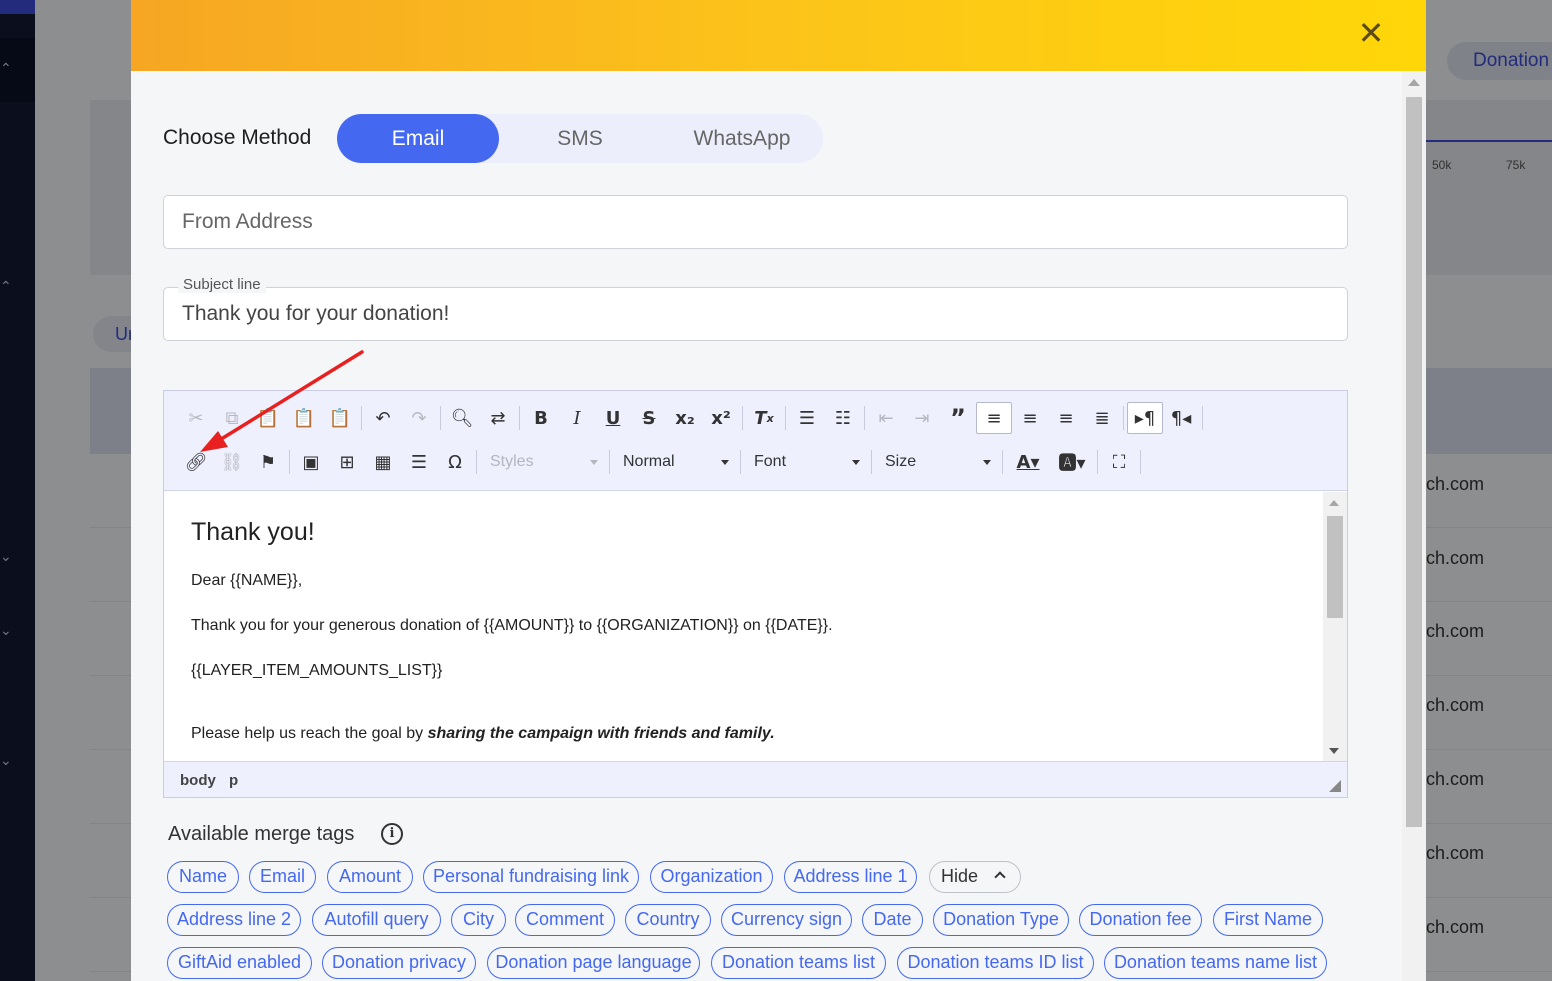 This screenshot has height=981, width=1552. I want to click on styles-dropdown: Styles, so click(543, 462).